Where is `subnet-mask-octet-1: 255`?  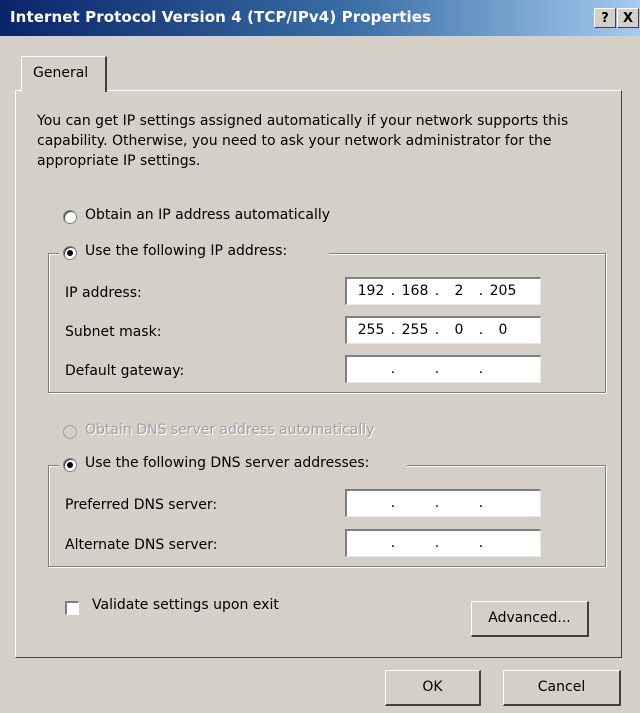
subnet-mask-octet-1: 255 is located at coordinates (371, 330).